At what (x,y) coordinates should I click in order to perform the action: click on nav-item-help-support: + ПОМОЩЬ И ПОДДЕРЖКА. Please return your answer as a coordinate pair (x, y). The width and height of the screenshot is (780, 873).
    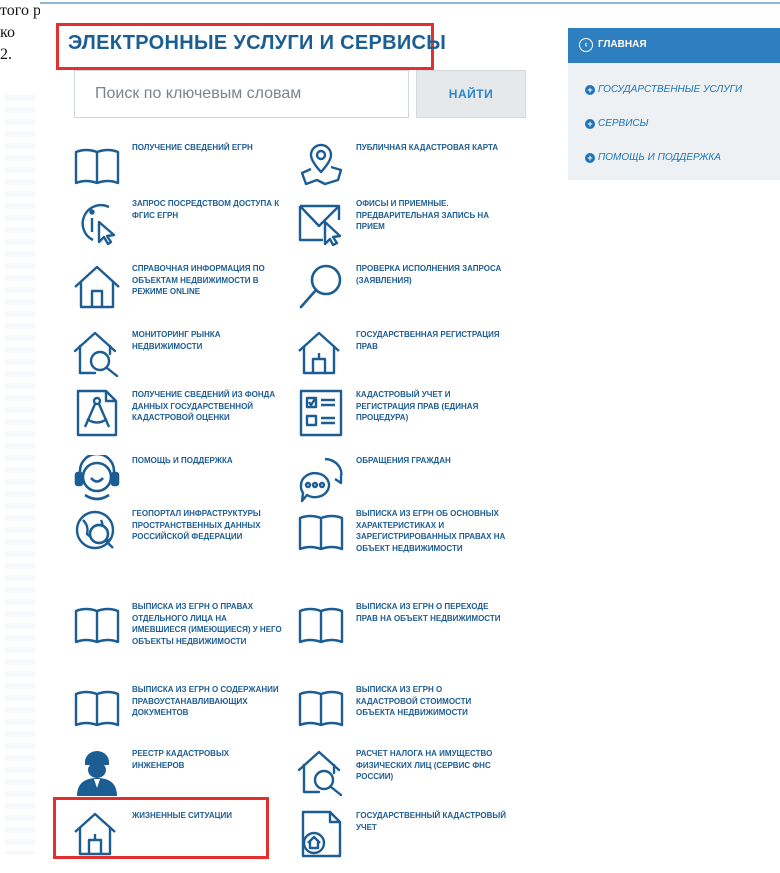
    Looking at the image, I should click on (674, 158).